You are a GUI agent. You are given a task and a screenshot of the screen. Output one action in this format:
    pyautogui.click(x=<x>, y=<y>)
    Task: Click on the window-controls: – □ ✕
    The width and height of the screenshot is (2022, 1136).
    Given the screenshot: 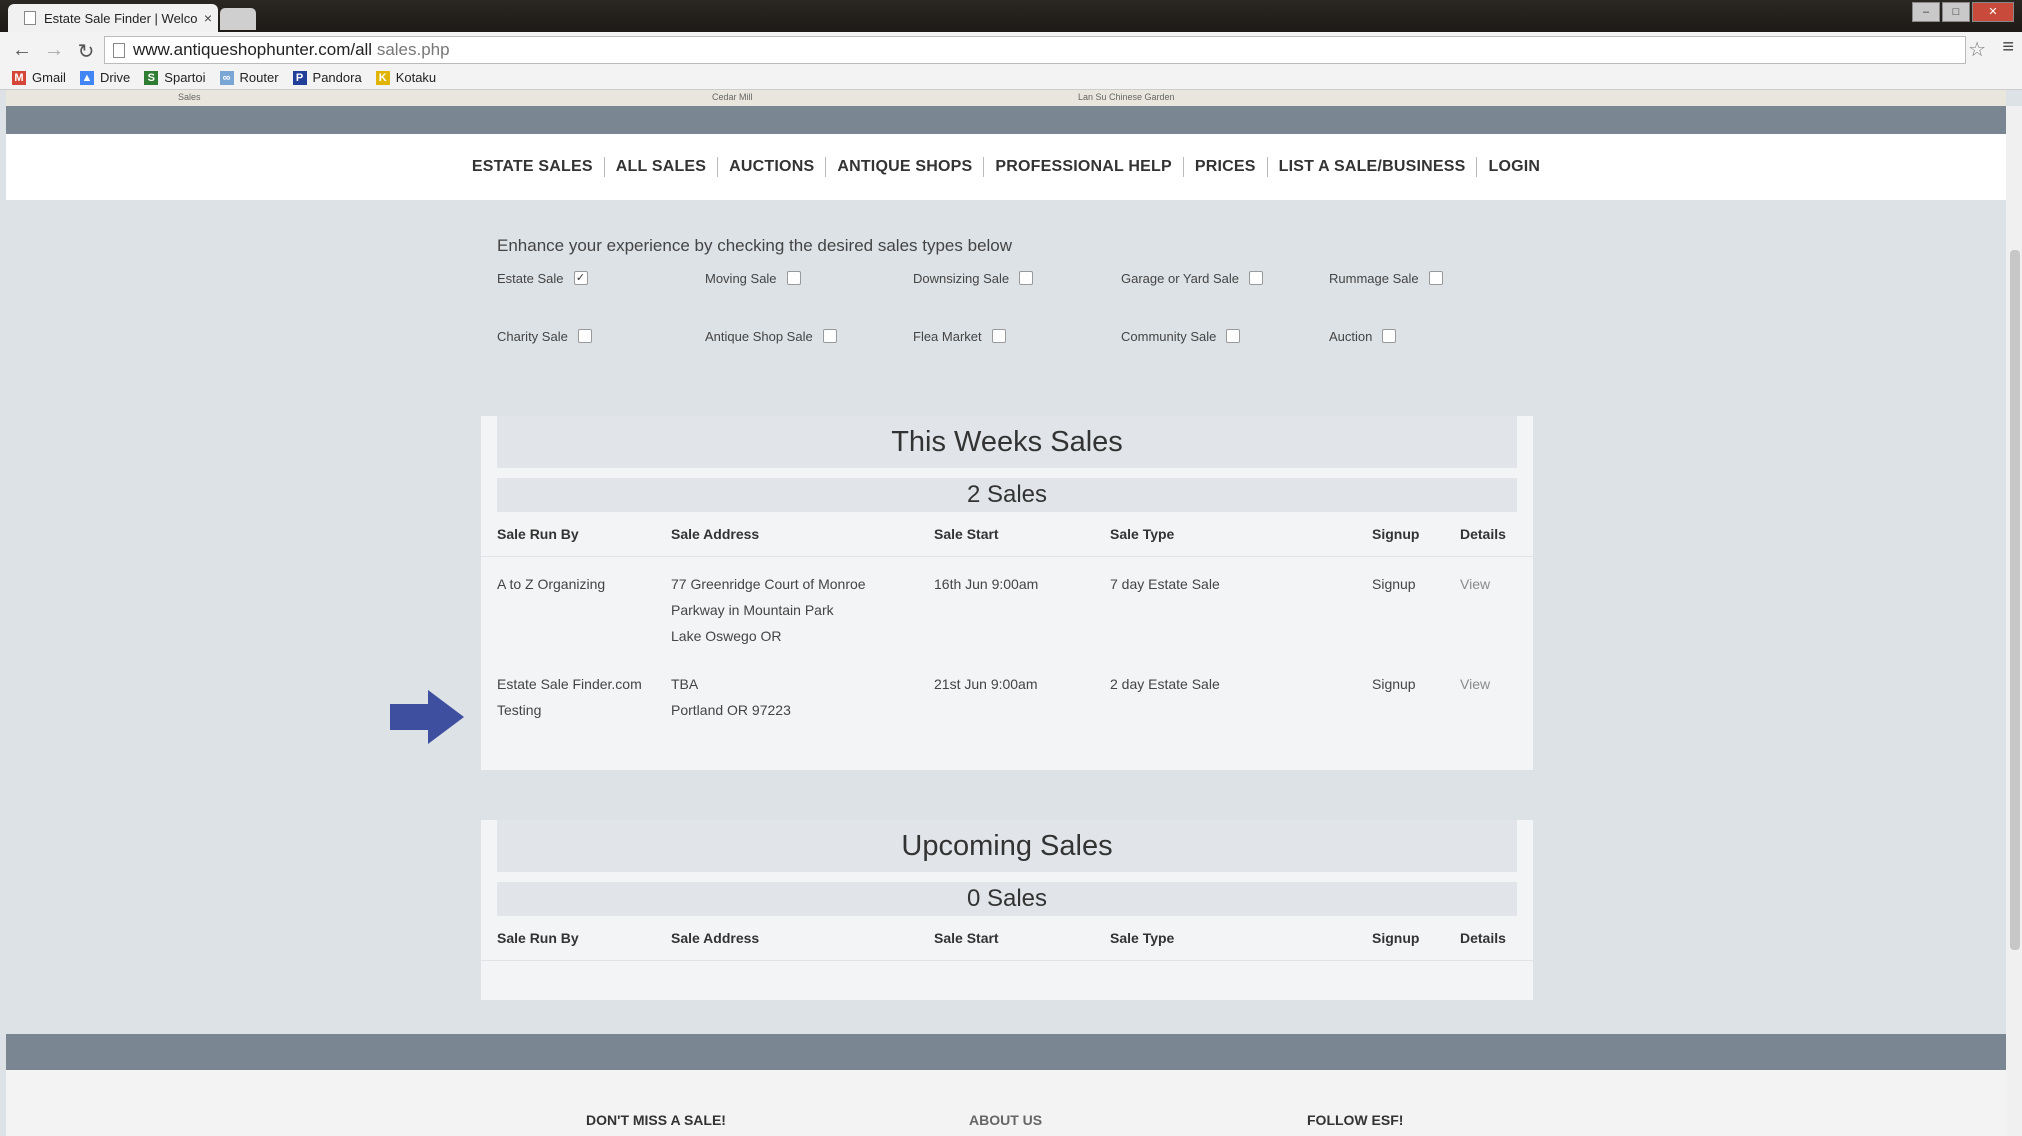 What is the action you would take?
    pyautogui.click(x=1963, y=12)
    